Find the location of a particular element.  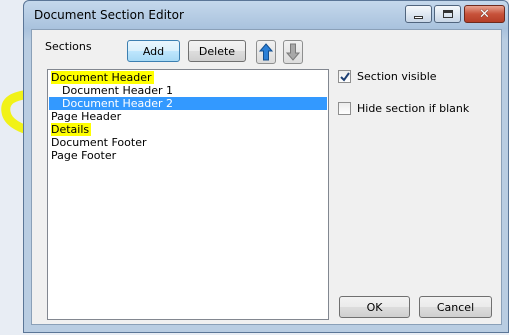

list-item-label: Document Header 1 is located at coordinates (118, 90).